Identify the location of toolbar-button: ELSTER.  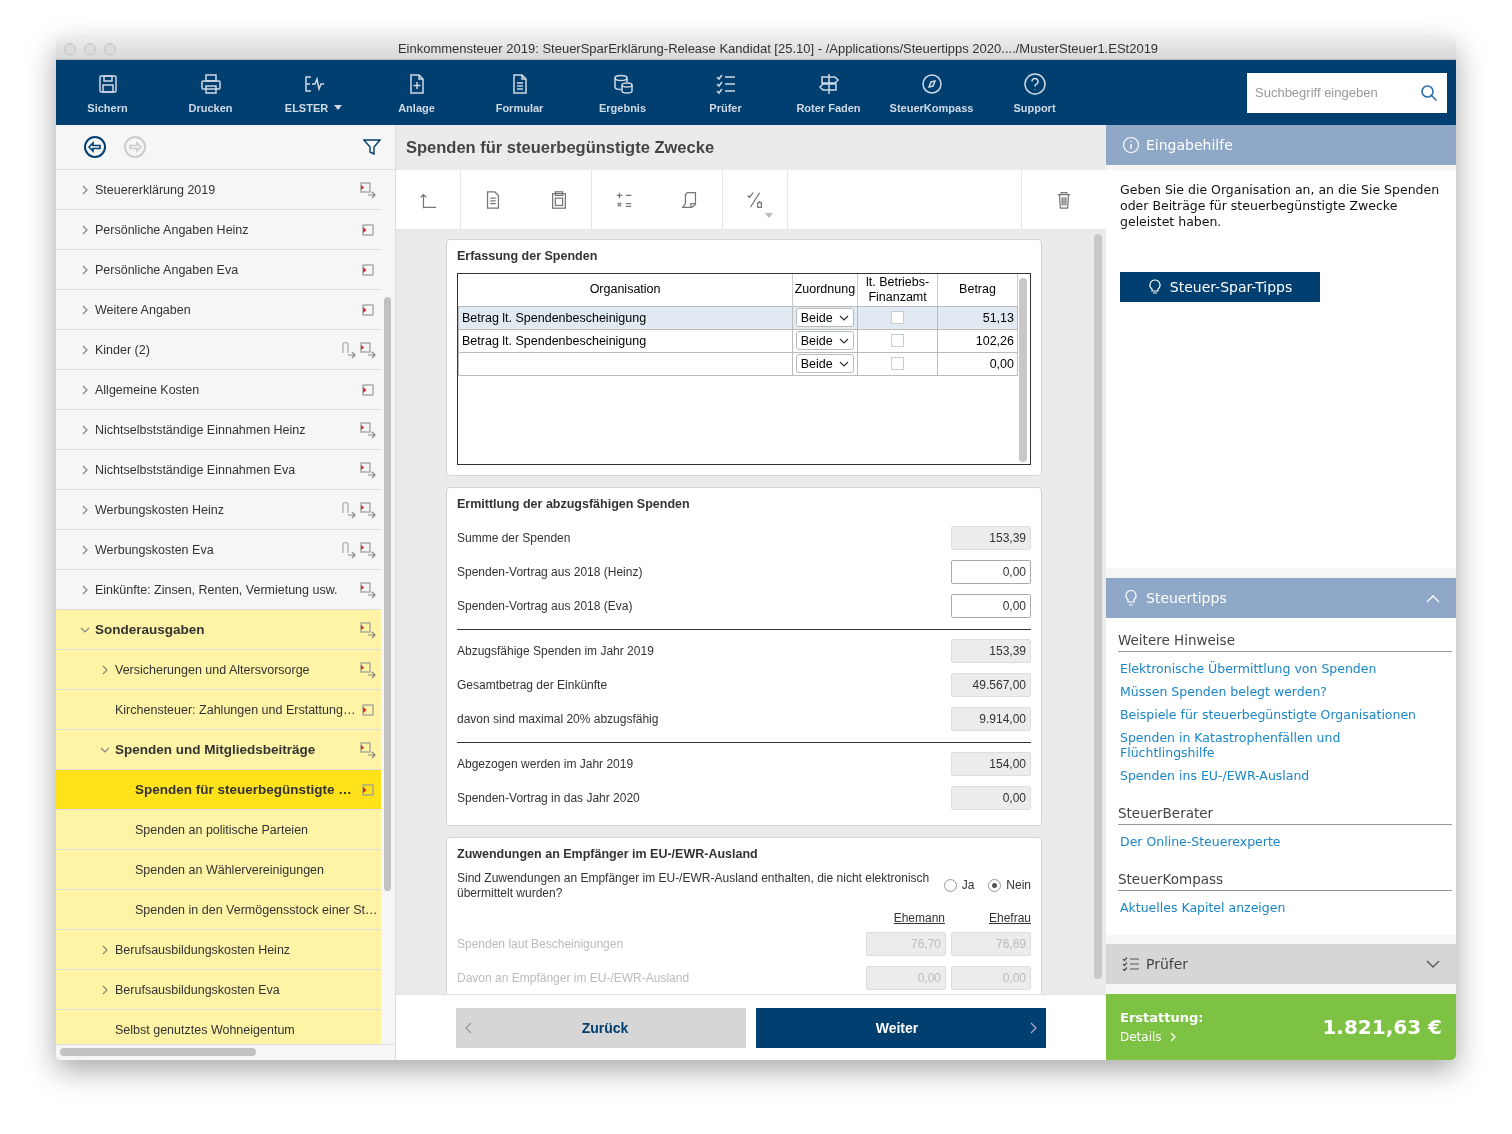
(313, 92).